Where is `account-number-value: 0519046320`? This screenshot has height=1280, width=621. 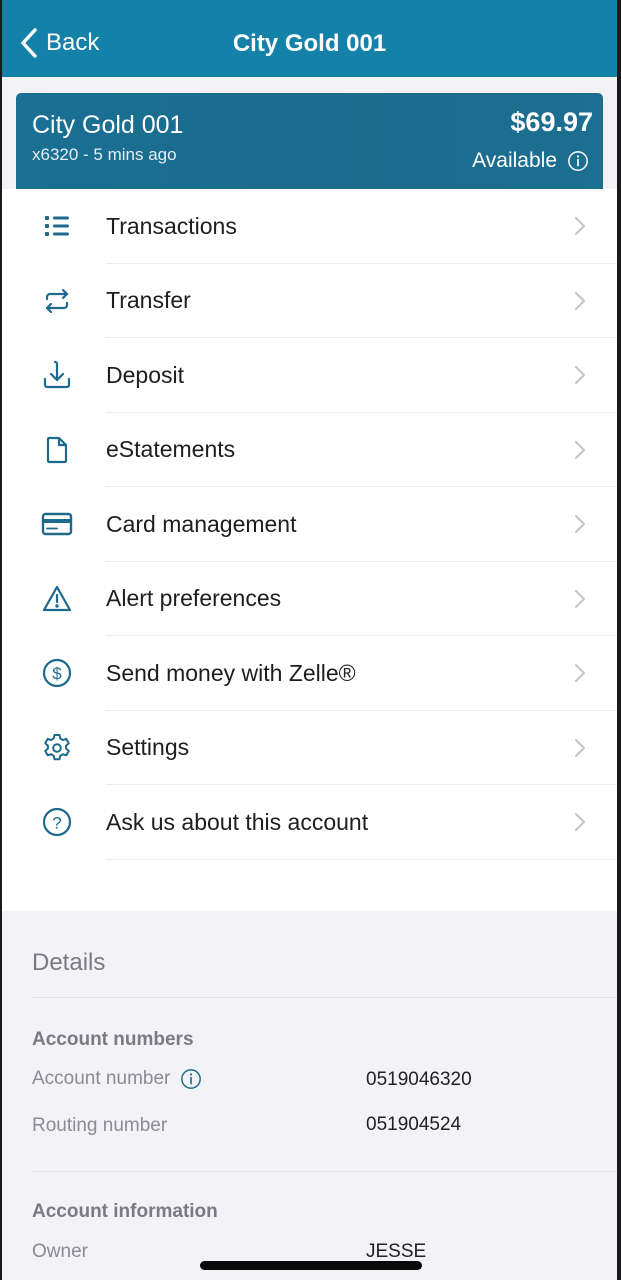
account-number-value: 0519046320 is located at coordinates (419, 1079).